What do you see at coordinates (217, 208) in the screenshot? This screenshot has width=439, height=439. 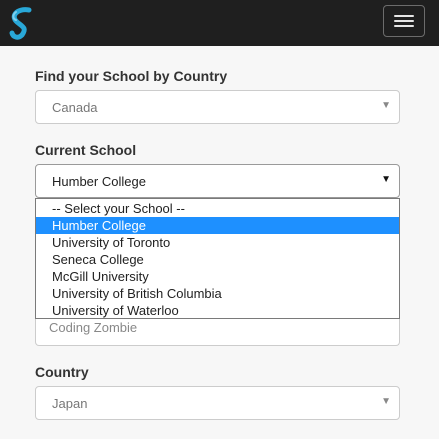 I see `school-option: -- Select your School --` at bounding box center [217, 208].